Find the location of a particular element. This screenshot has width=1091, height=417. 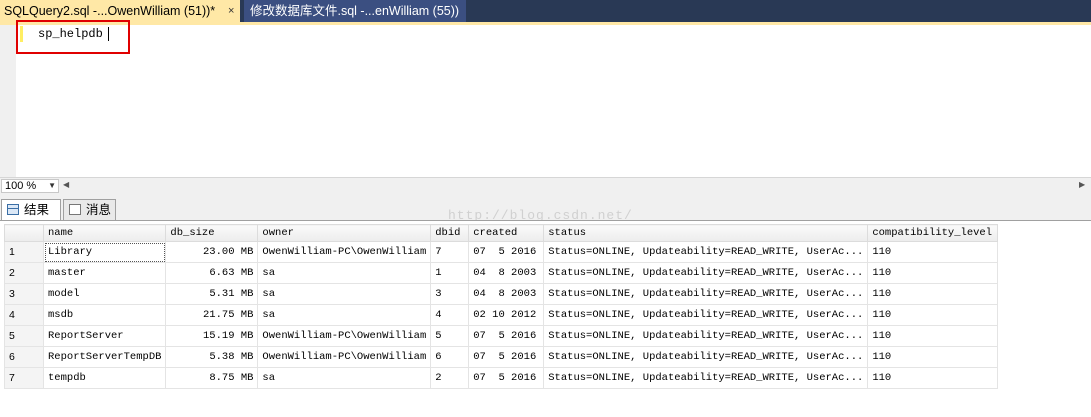

tab-results-label: 结果 is located at coordinates (37, 210).